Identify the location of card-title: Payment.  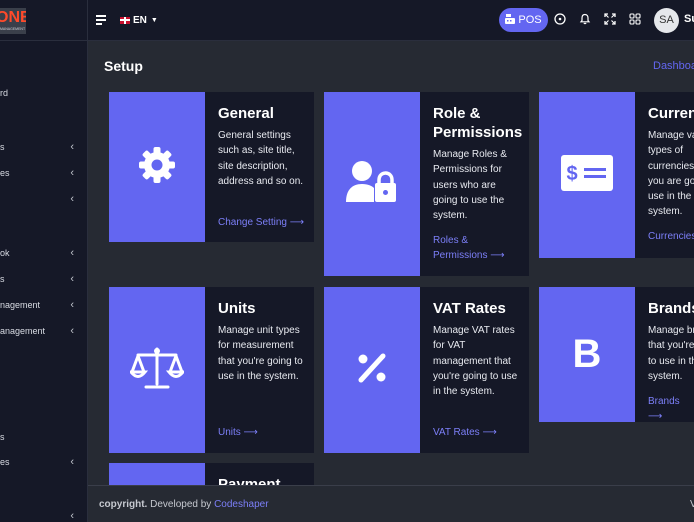
(249, 480).